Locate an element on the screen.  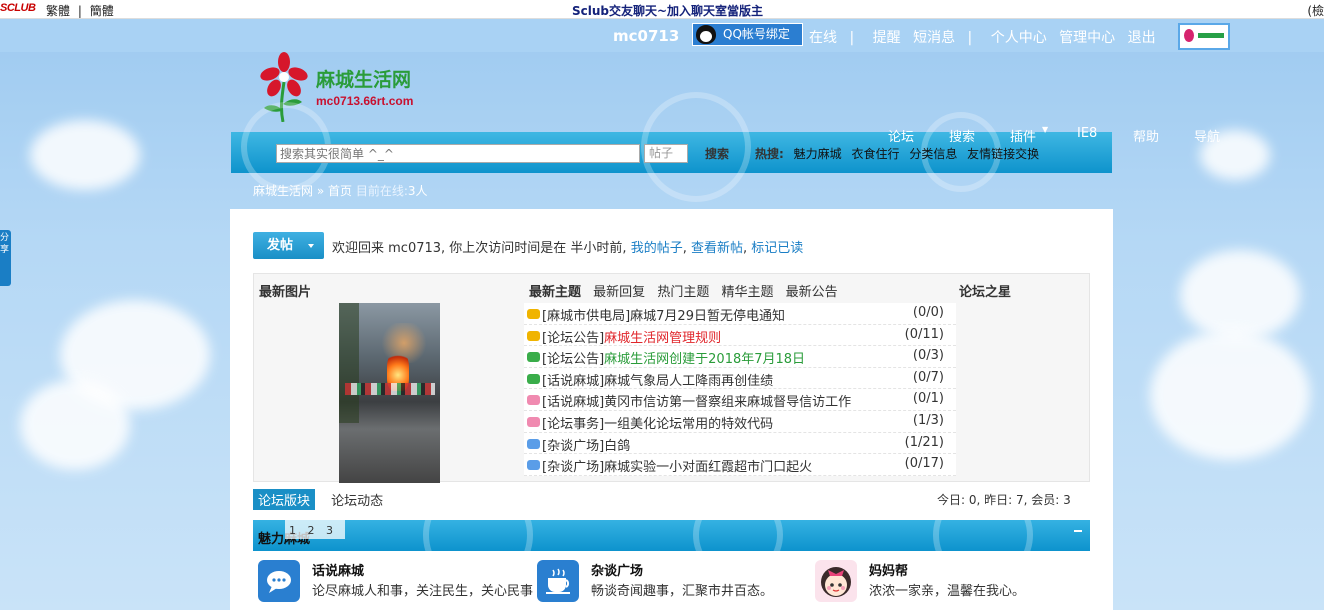
username-link: mc0713 is located at coordinates (646, 36).